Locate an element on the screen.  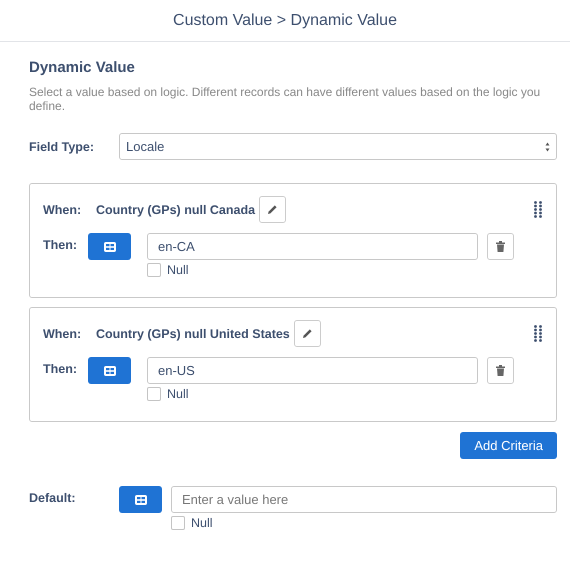
add-criteria-button: Add Criteria is located at coordinates (508, 445).